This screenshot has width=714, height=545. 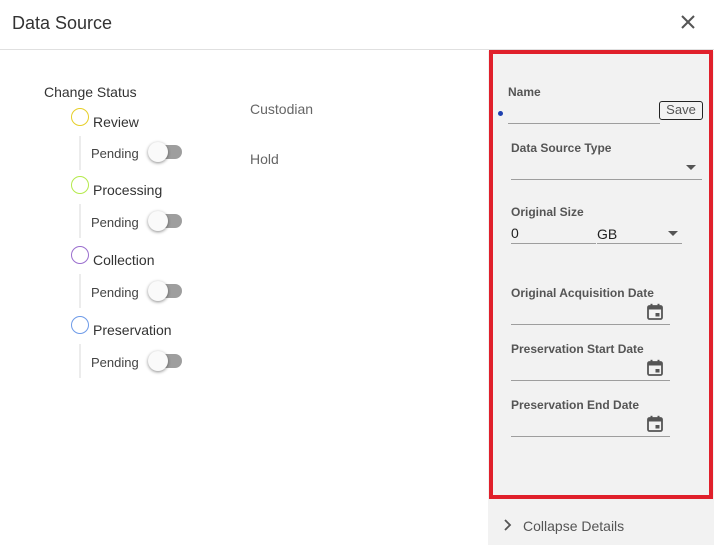 What do you see at coordinates (590, 436) in the screenshot?
I see `preservation-end-underline` at bounding box center [590, 436].